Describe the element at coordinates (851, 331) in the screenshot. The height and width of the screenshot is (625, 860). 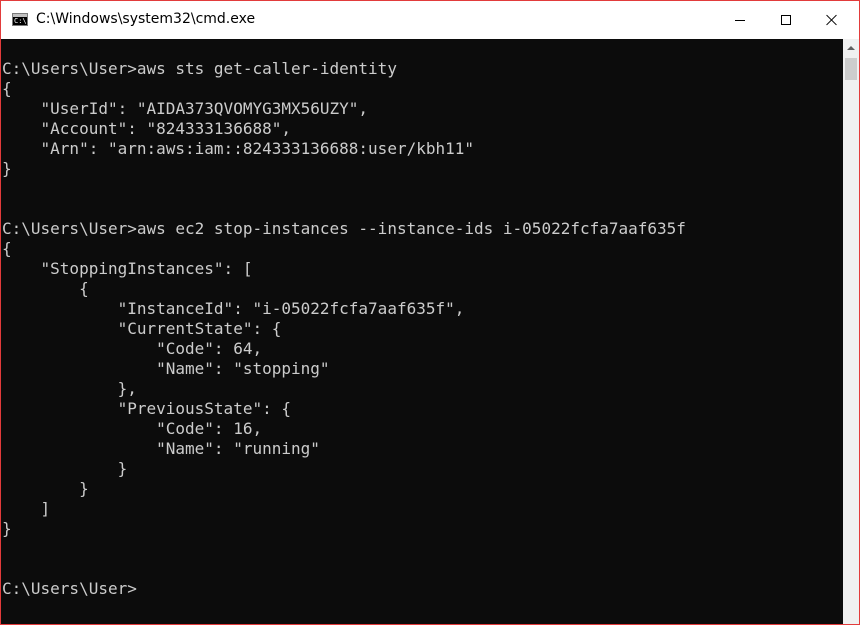
I see `vertical-scrollbar` at that location.